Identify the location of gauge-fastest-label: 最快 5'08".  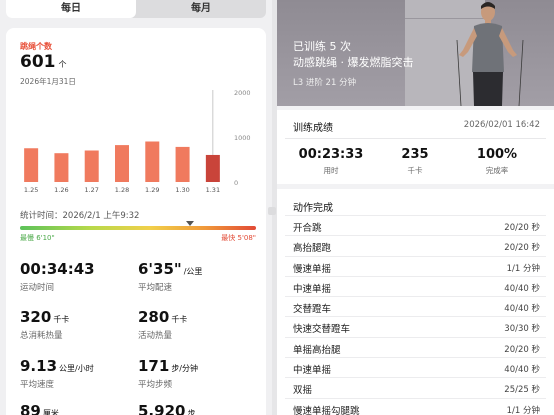
(238, 238).